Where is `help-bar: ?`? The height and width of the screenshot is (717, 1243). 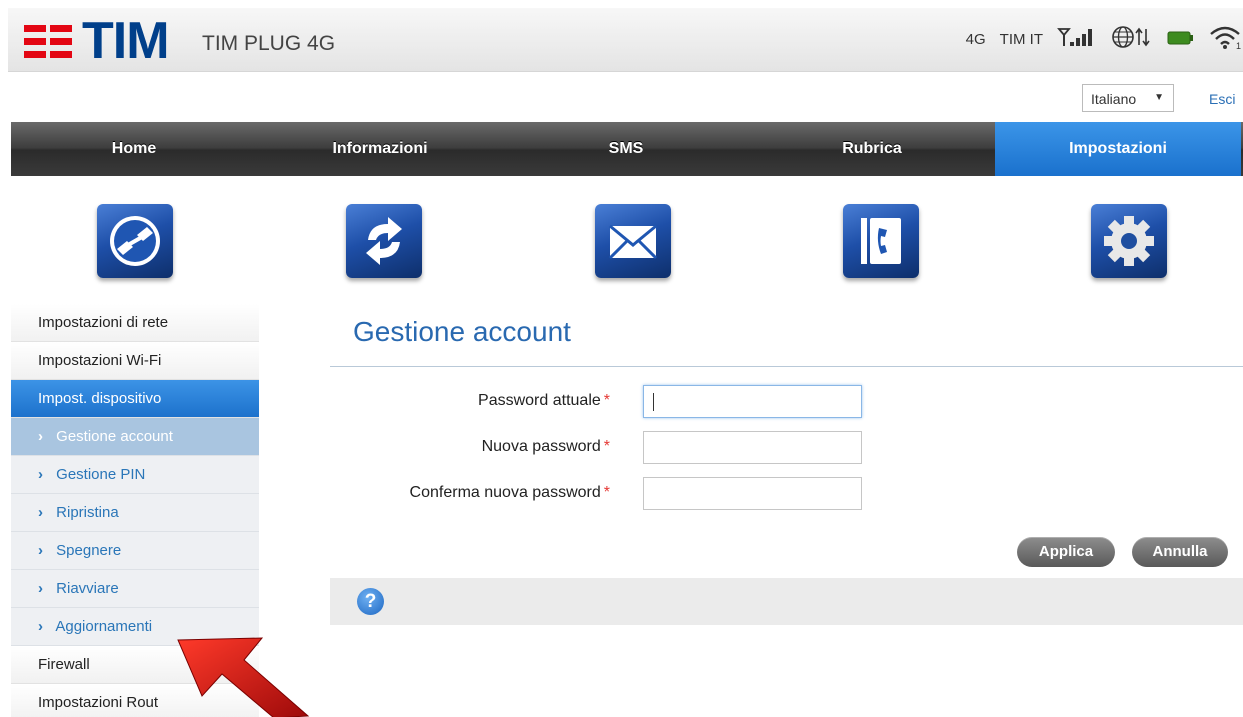
help-bar: ? is located at coordinates (786, 601).